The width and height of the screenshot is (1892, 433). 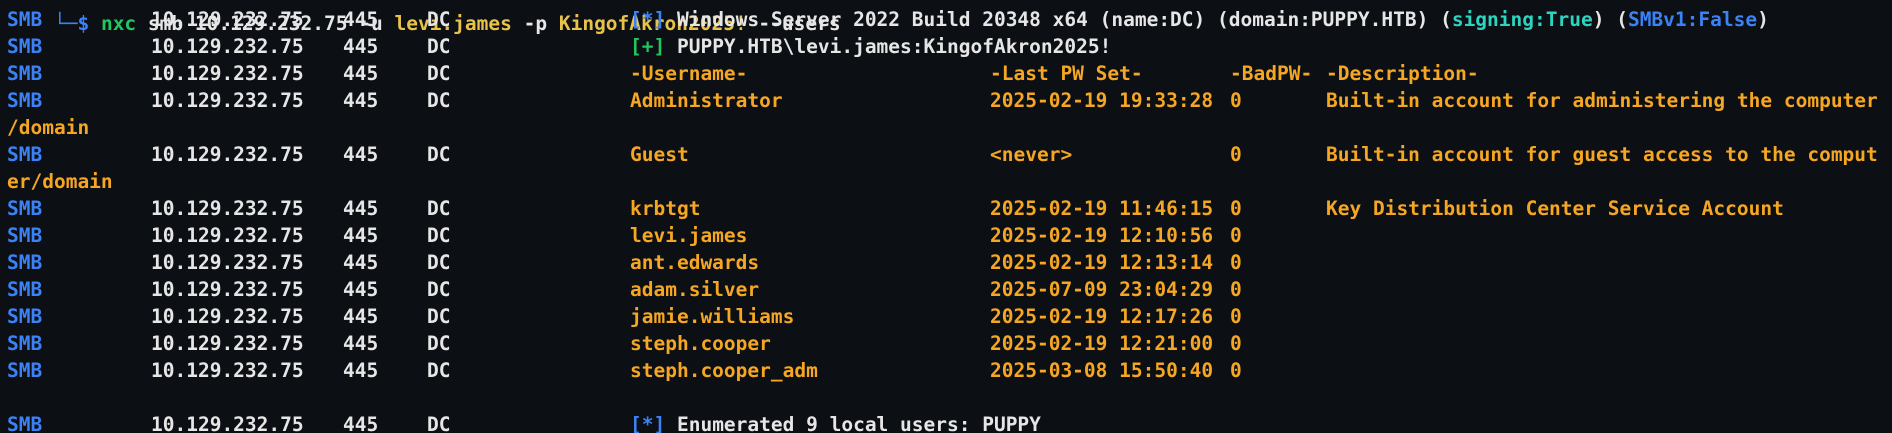 I want to click on smbv1-status: SMBv1:False, so click(x=1692, y=19).